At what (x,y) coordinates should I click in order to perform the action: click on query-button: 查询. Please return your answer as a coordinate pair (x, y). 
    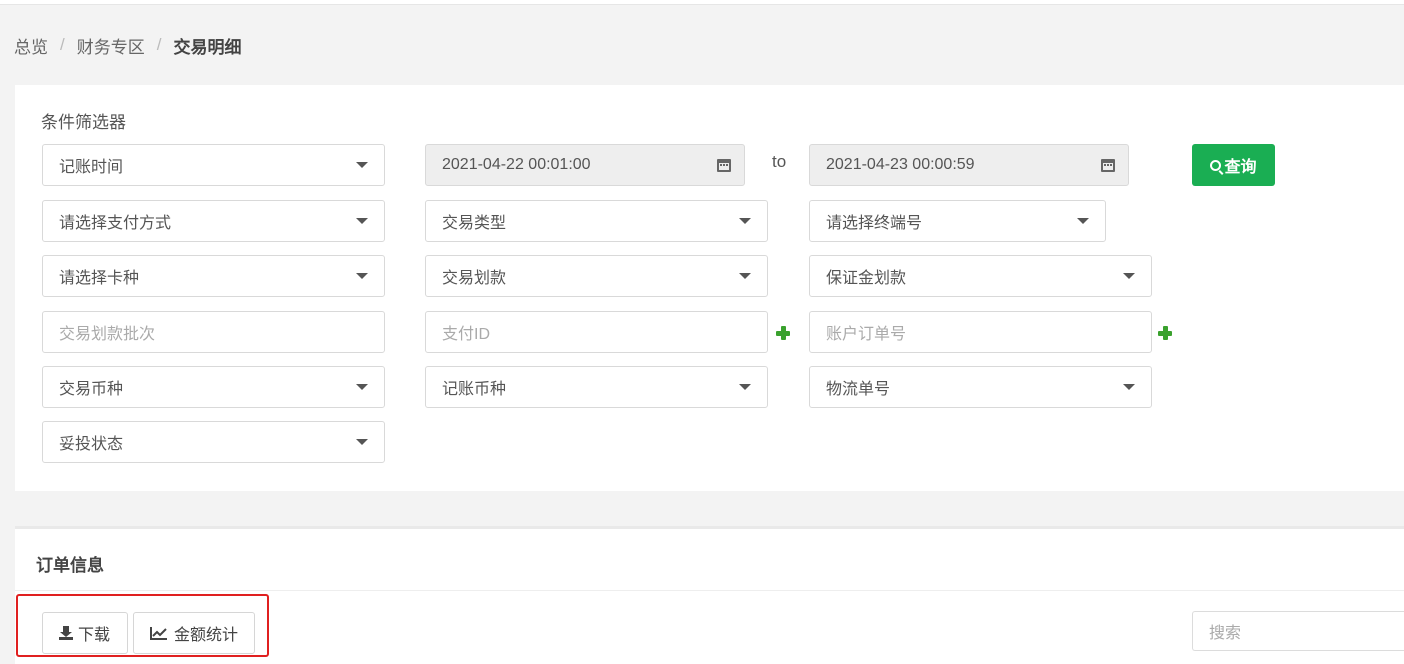
    Looking at the image, I should click on (1233, 165).